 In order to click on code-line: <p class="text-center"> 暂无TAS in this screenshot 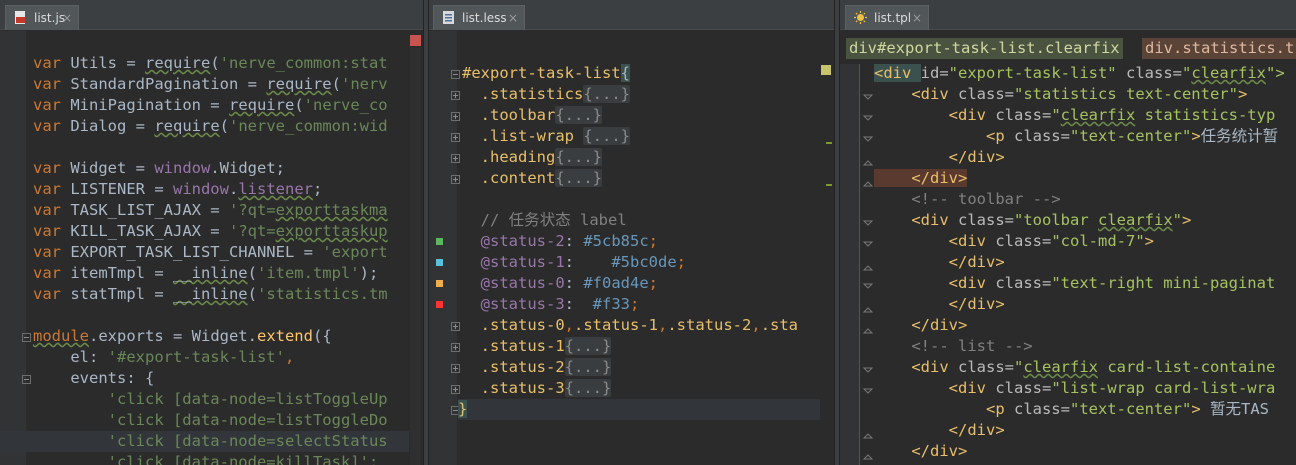, I will do `click(1071, 409)`.